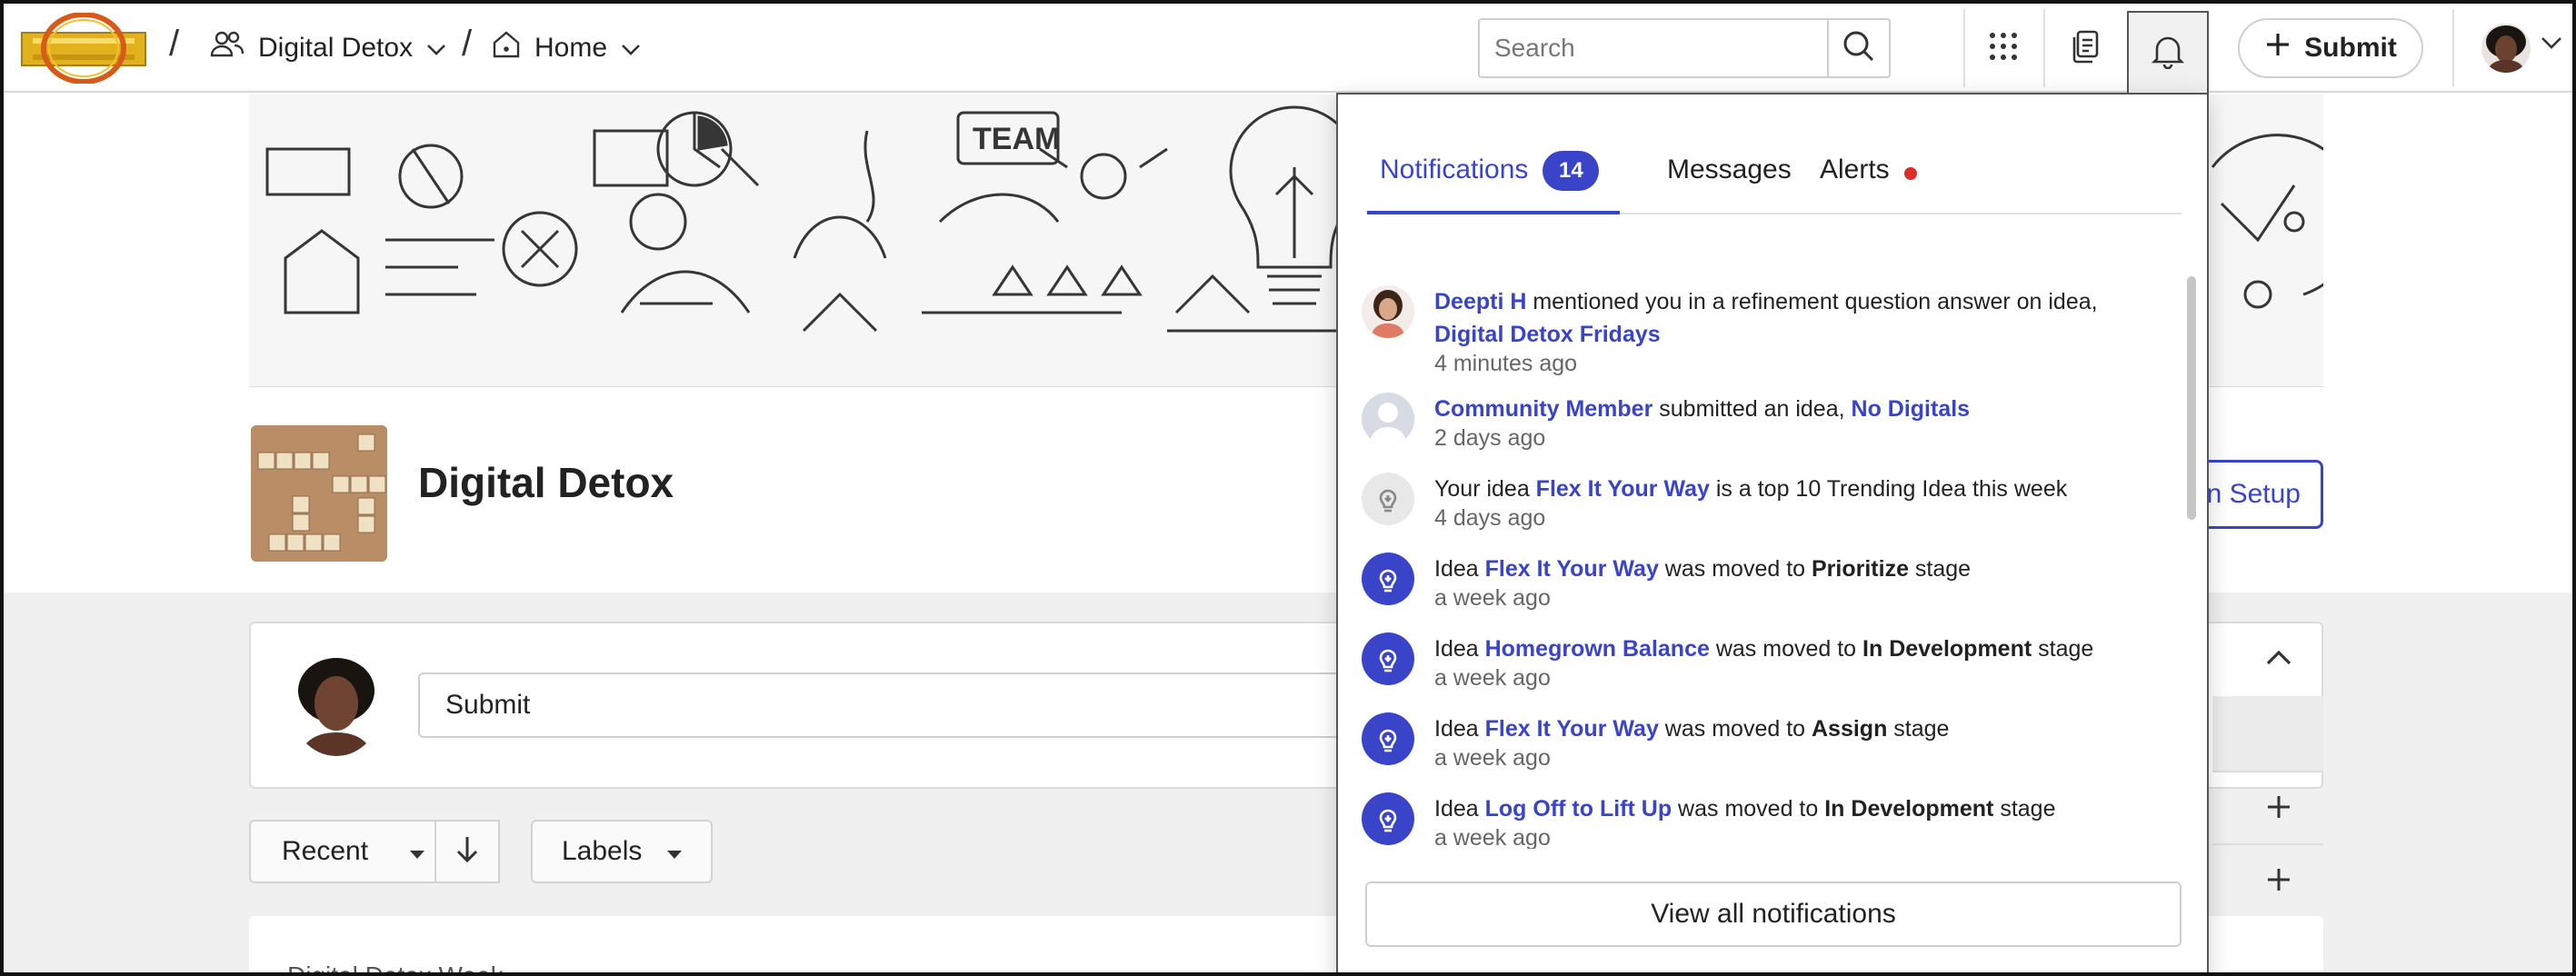 Image resolution: width=2576 pixels, height=976 pixels. What do you see at coordinates (1911, 409) in the screenshot?
I see `idea-link: No Digitals` at bounding box center [1911, 409].